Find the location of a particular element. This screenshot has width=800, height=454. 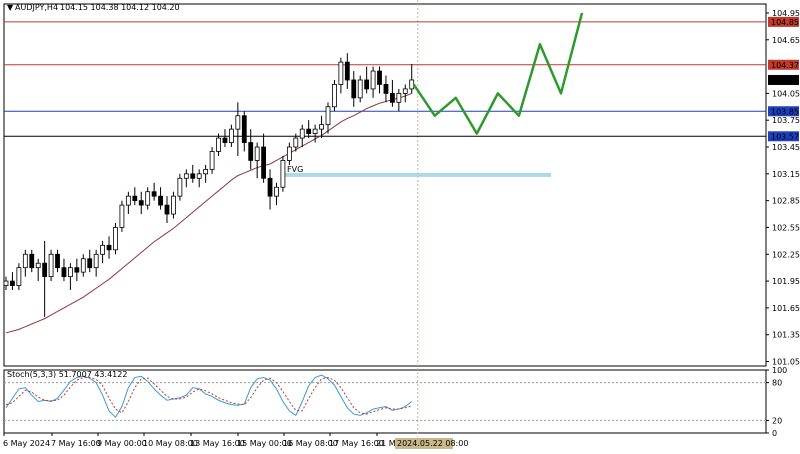

price-tick-label: 103.15 is located at coordinates (786, 174).